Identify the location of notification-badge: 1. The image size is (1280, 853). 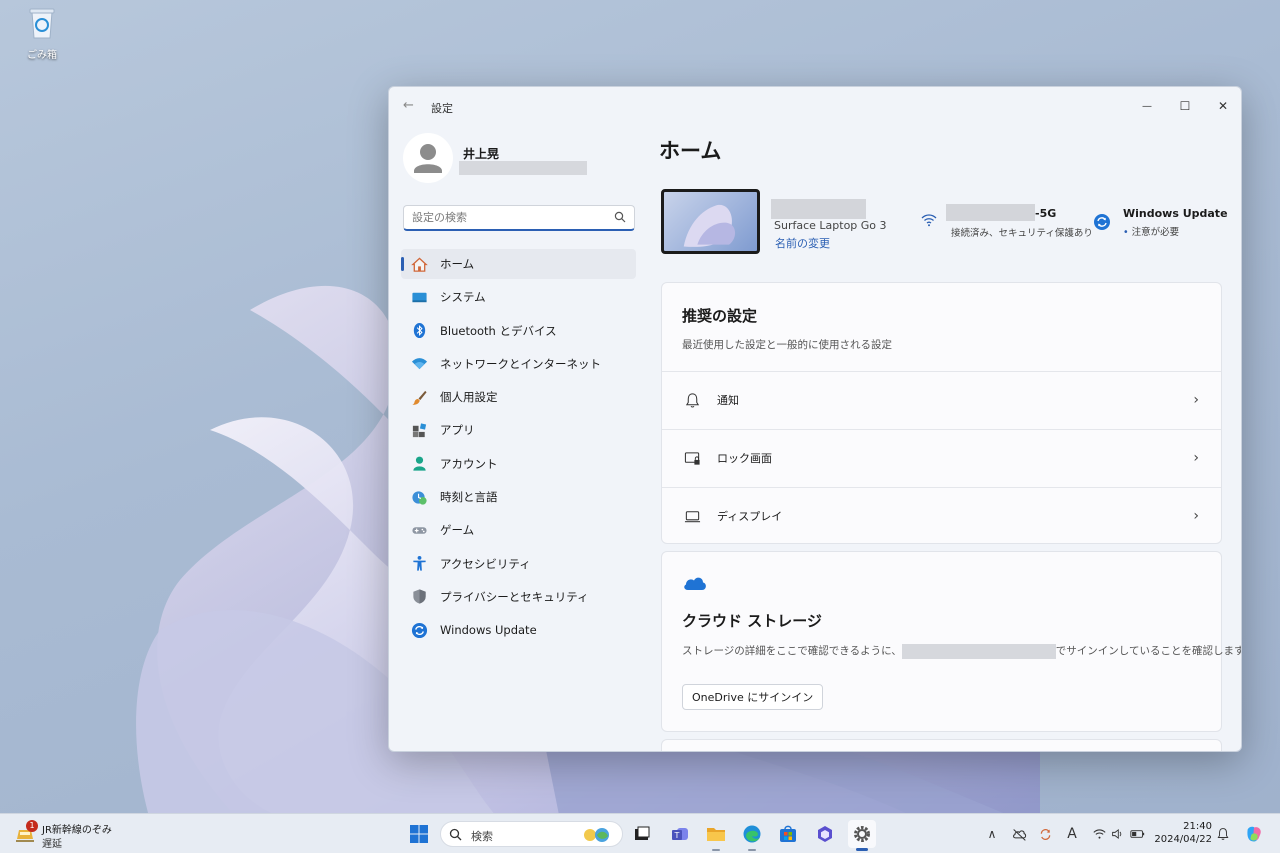
(32, 826).